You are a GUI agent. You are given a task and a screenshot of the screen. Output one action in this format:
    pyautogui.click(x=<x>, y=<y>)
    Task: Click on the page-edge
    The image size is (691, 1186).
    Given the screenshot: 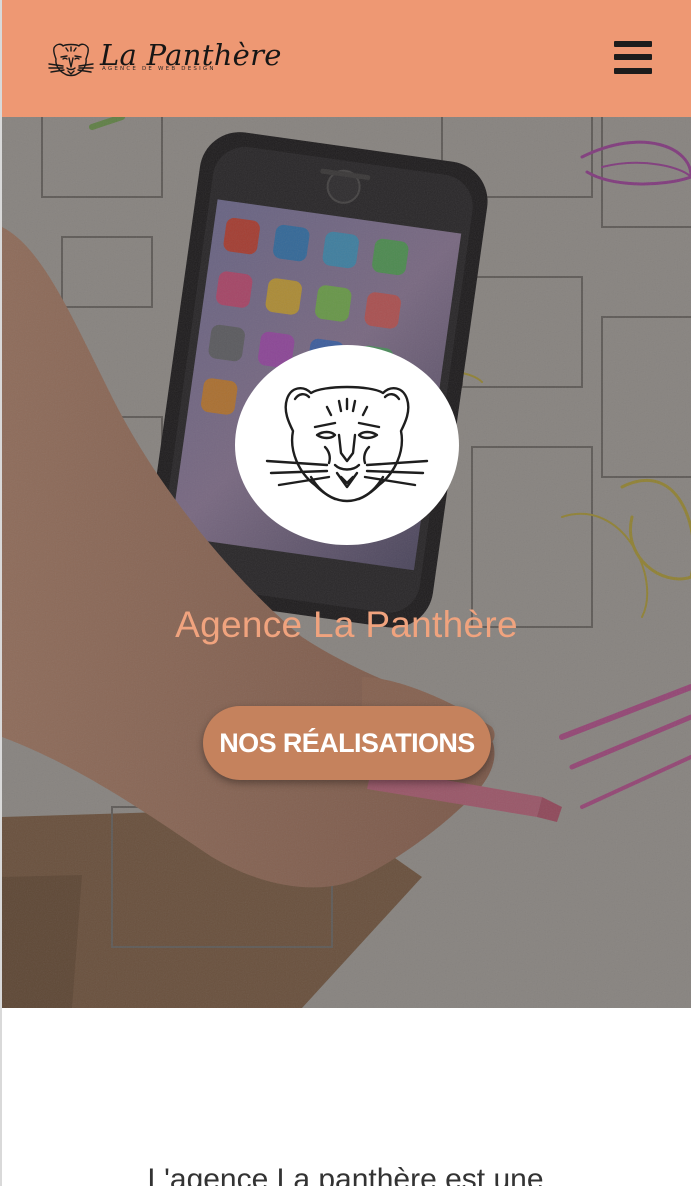 What is the action you would take?
    pyautogui.click(x=1, y=593)
    